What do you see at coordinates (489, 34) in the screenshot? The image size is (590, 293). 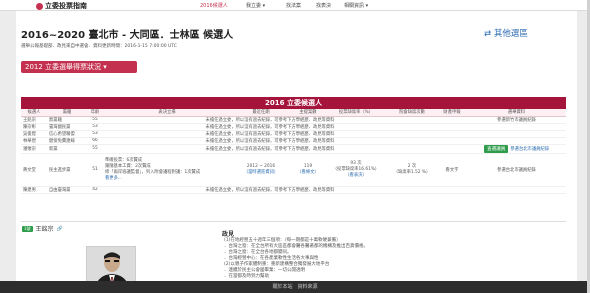 I see `arrow-left-icon: ⇄` at bounding box center [489, 34].